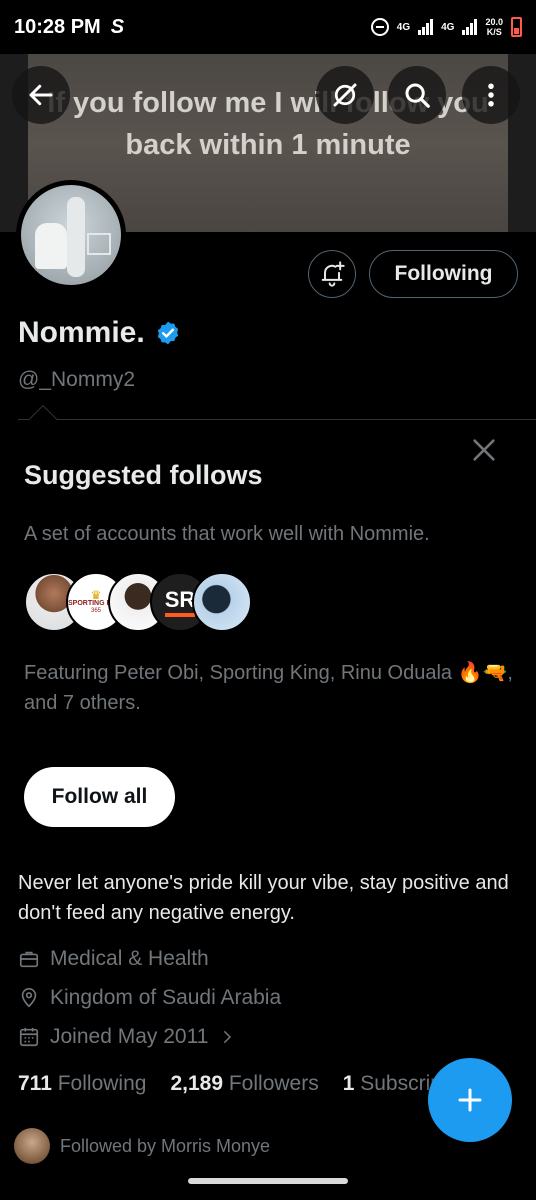 This screenshot has width=536, height=1200. I want to click on verified-badge-icon, so click(167, 333).